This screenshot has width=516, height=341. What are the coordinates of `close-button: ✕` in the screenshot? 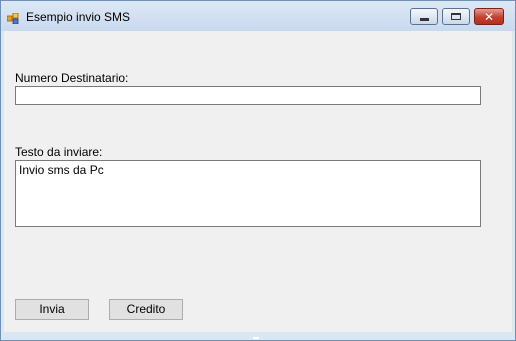 It's located at (489, 16).